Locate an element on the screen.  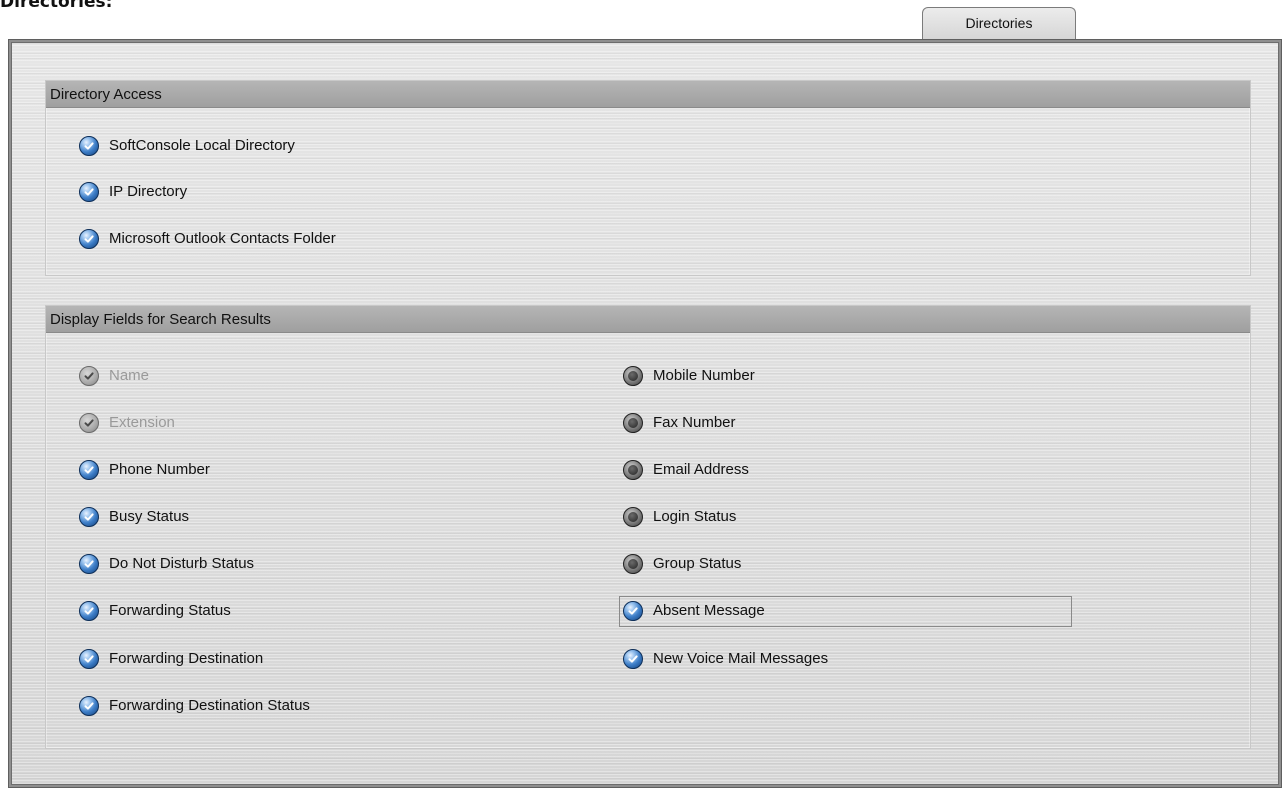
option-label: Do Not Disturb Status is located at coordinates (182, 563).